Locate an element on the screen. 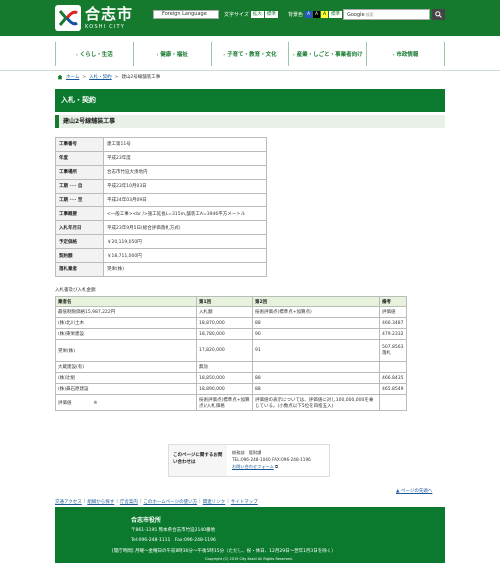  page-title: 入札・契約 is located at coordinates (250, 100).